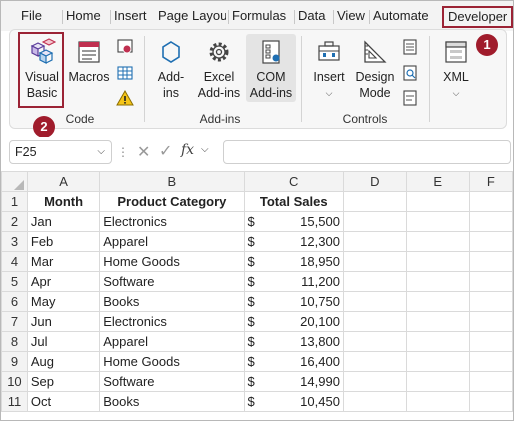 The image size is (514, 421). I want to click on row-header: 7, so click(14, 321).